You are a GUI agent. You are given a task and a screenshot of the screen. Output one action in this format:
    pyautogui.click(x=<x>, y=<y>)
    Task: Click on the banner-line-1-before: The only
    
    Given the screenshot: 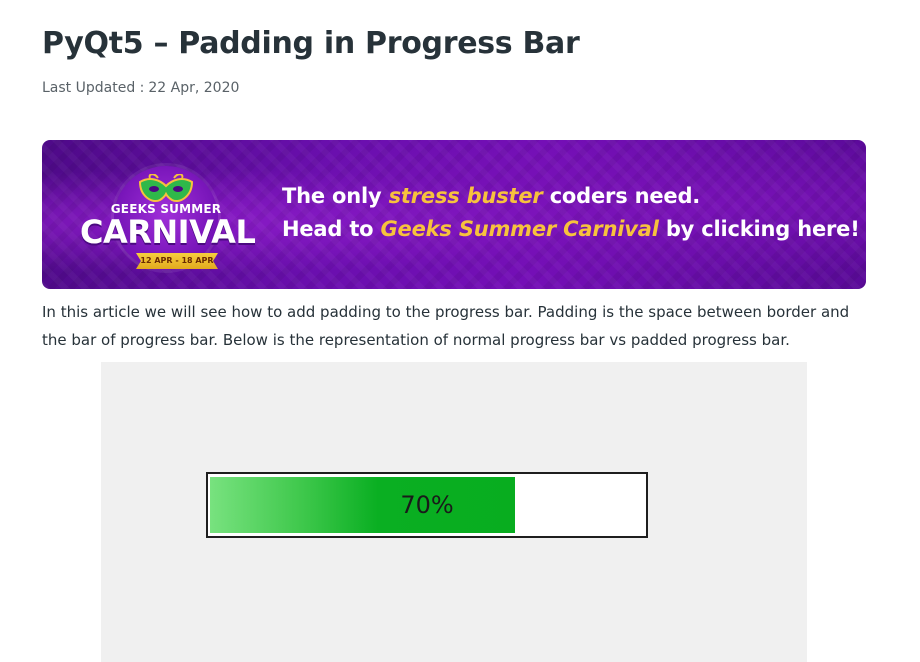 What is the action you would take?
    pyautogui.click(x=335, y=196)
    